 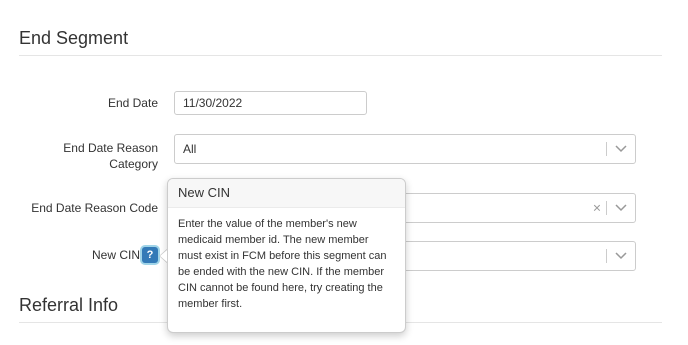 I want to click on section-title-end-segment: End Segment, so click(x=74, y=38).